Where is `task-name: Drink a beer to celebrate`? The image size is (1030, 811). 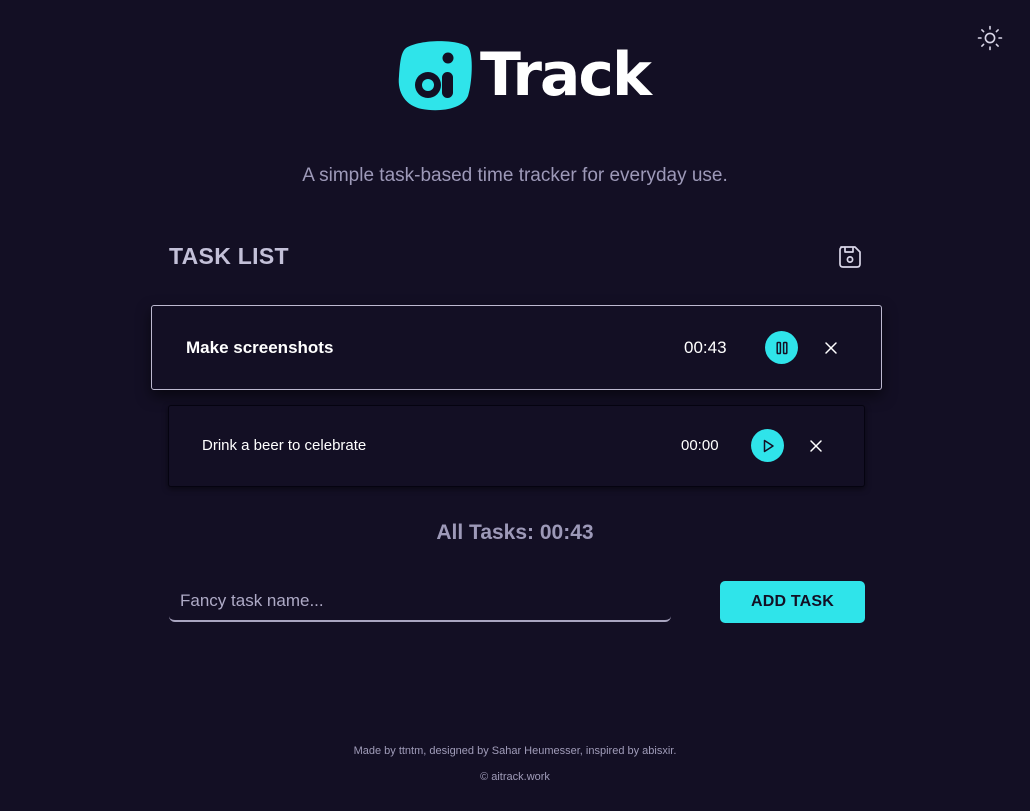
task-name: Drink a beer to celebrate is located at coordinates (284, 445).